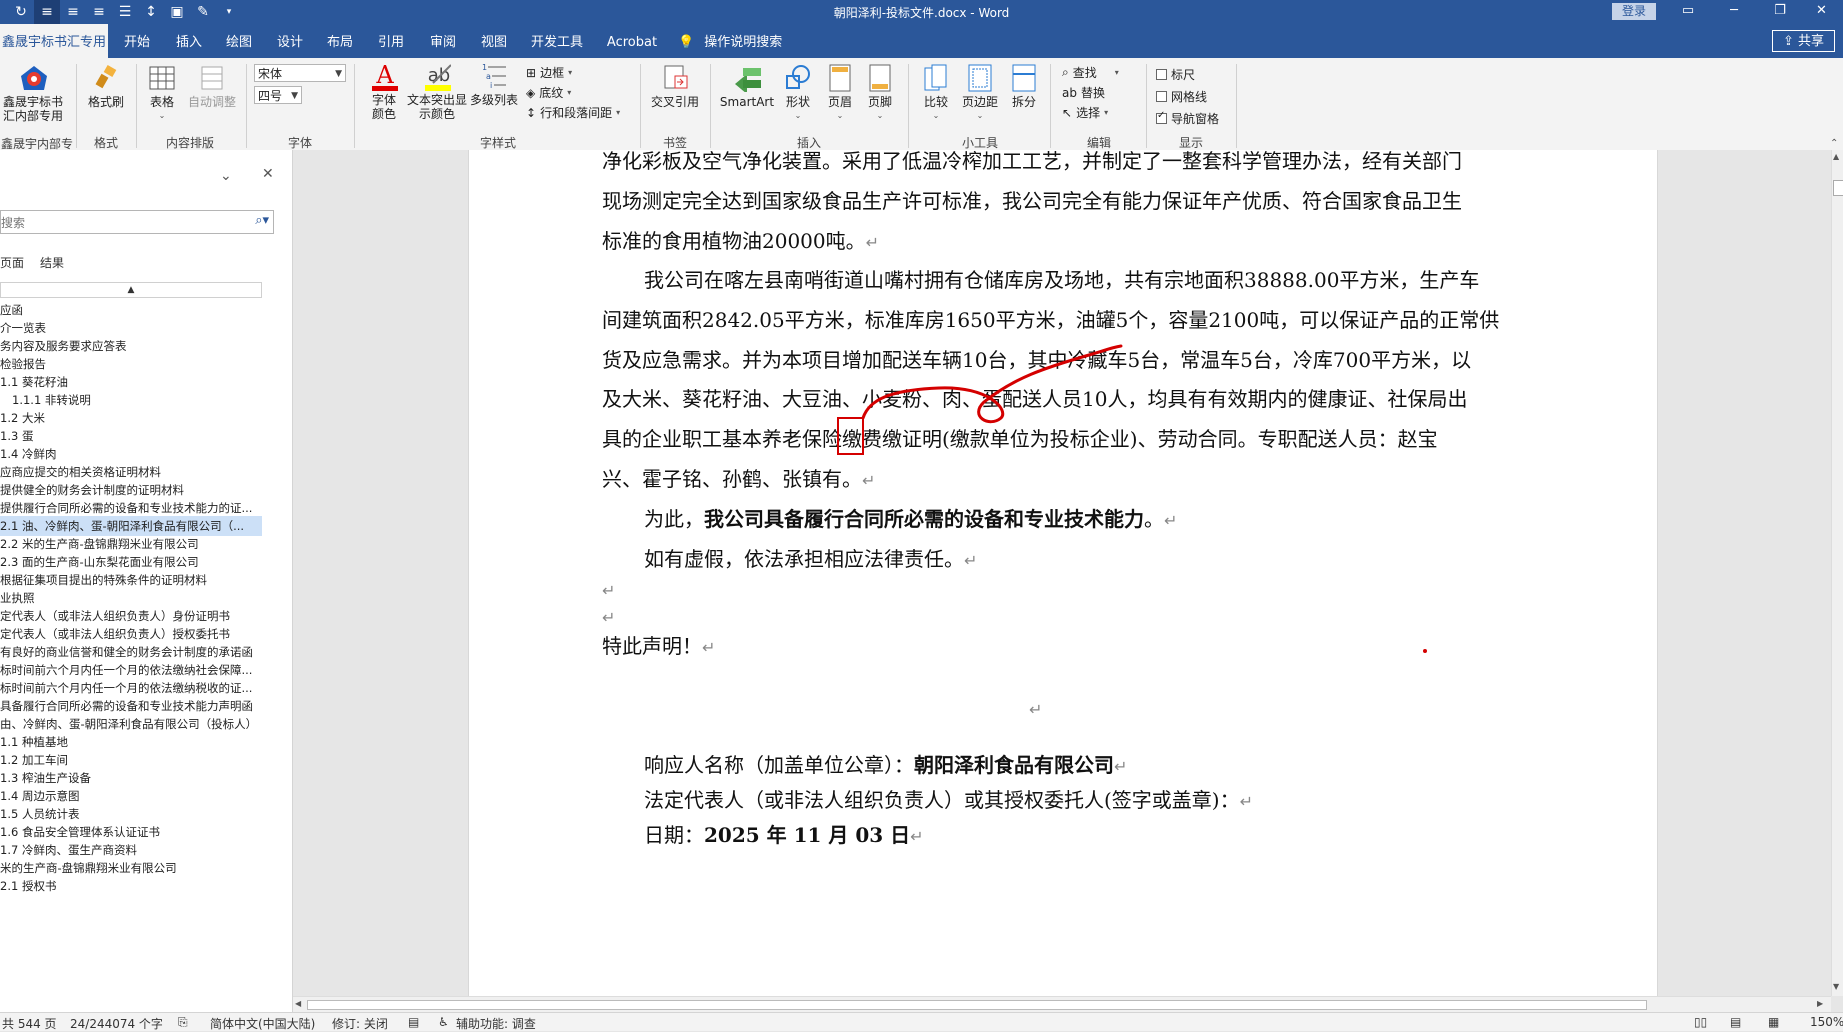  What do you see at coordinates (632, 41) in the screenshot?
I see `tab-acrobat: Acrobat` at bounding box center [632, 41].